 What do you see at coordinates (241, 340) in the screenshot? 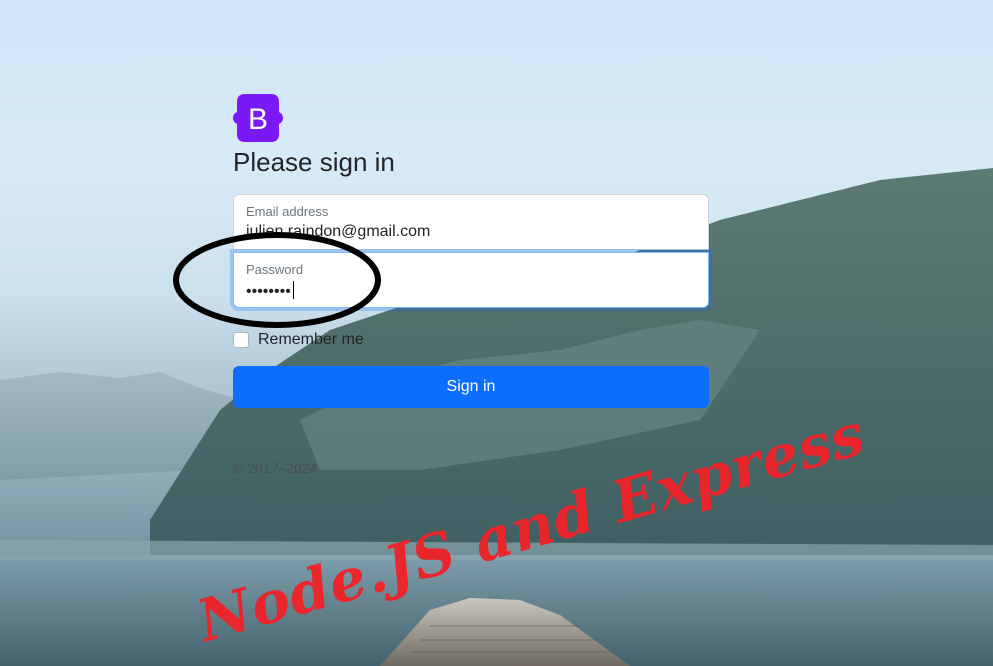
I see `remember-checkbox` at bounding box center [241, 340].